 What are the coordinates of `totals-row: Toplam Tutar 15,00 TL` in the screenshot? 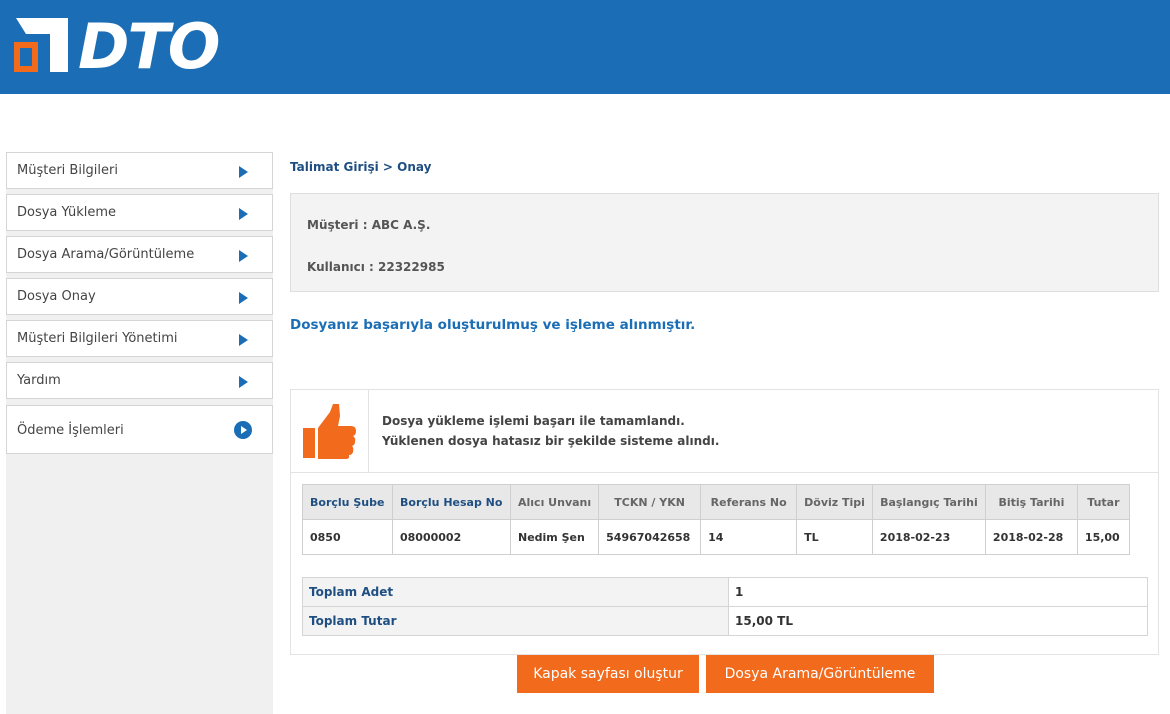 It's located at (725, 621).